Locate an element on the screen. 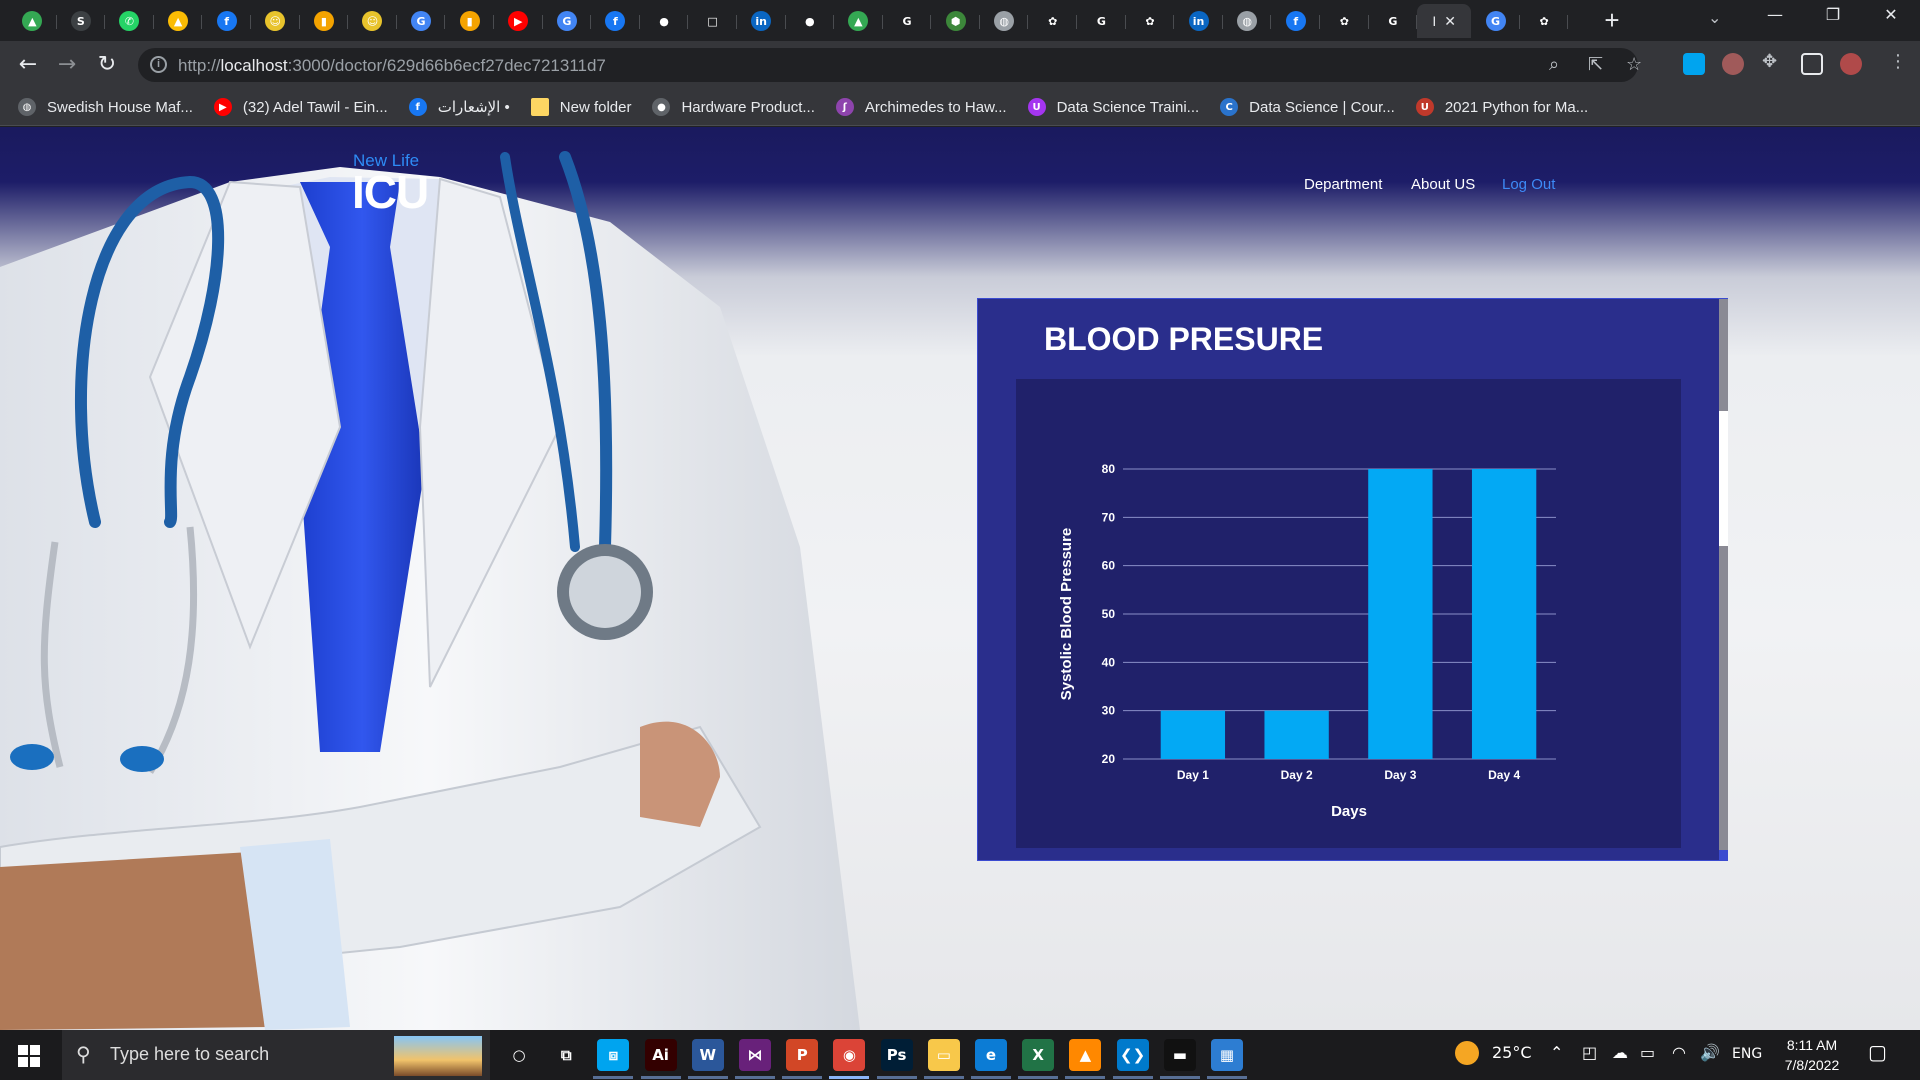  profile-avatar-icon is located at coordinates (1851, 64).